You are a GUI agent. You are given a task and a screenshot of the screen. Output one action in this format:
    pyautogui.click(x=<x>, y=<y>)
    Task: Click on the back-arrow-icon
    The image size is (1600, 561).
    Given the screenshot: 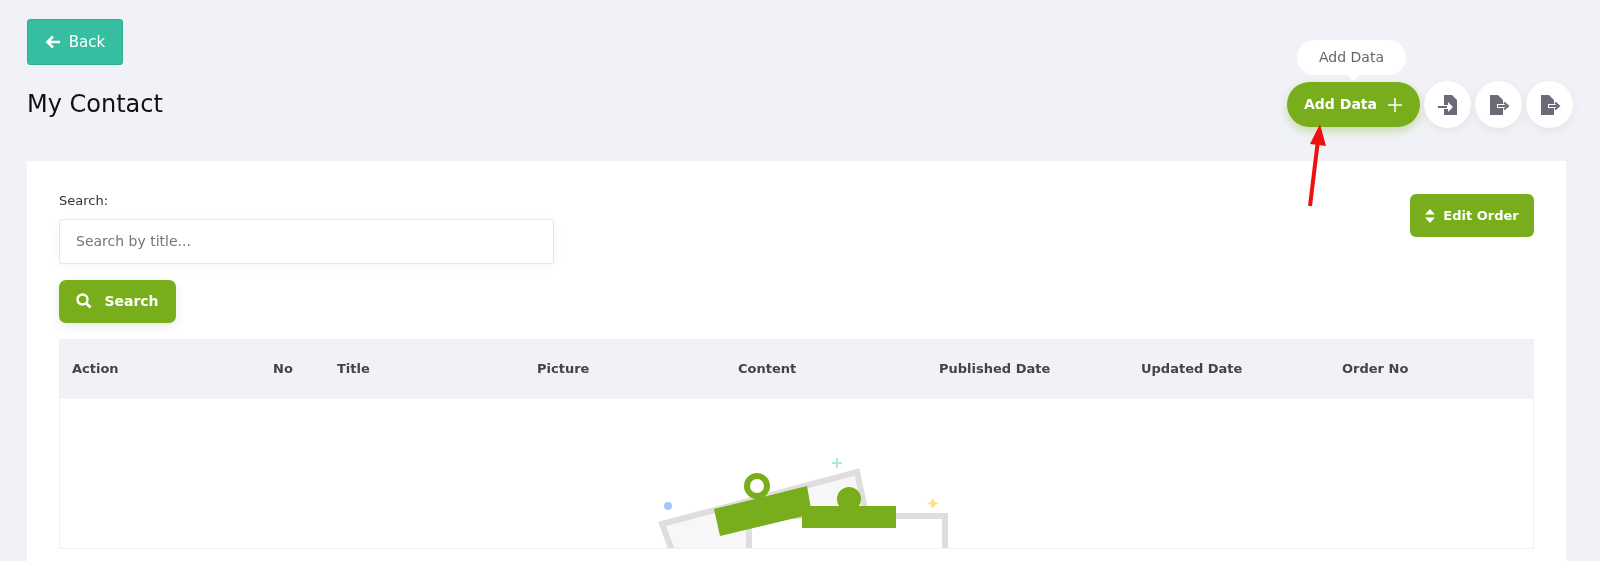 What is the action you would take?
    pyautogui.click(x=52, y=42)
    